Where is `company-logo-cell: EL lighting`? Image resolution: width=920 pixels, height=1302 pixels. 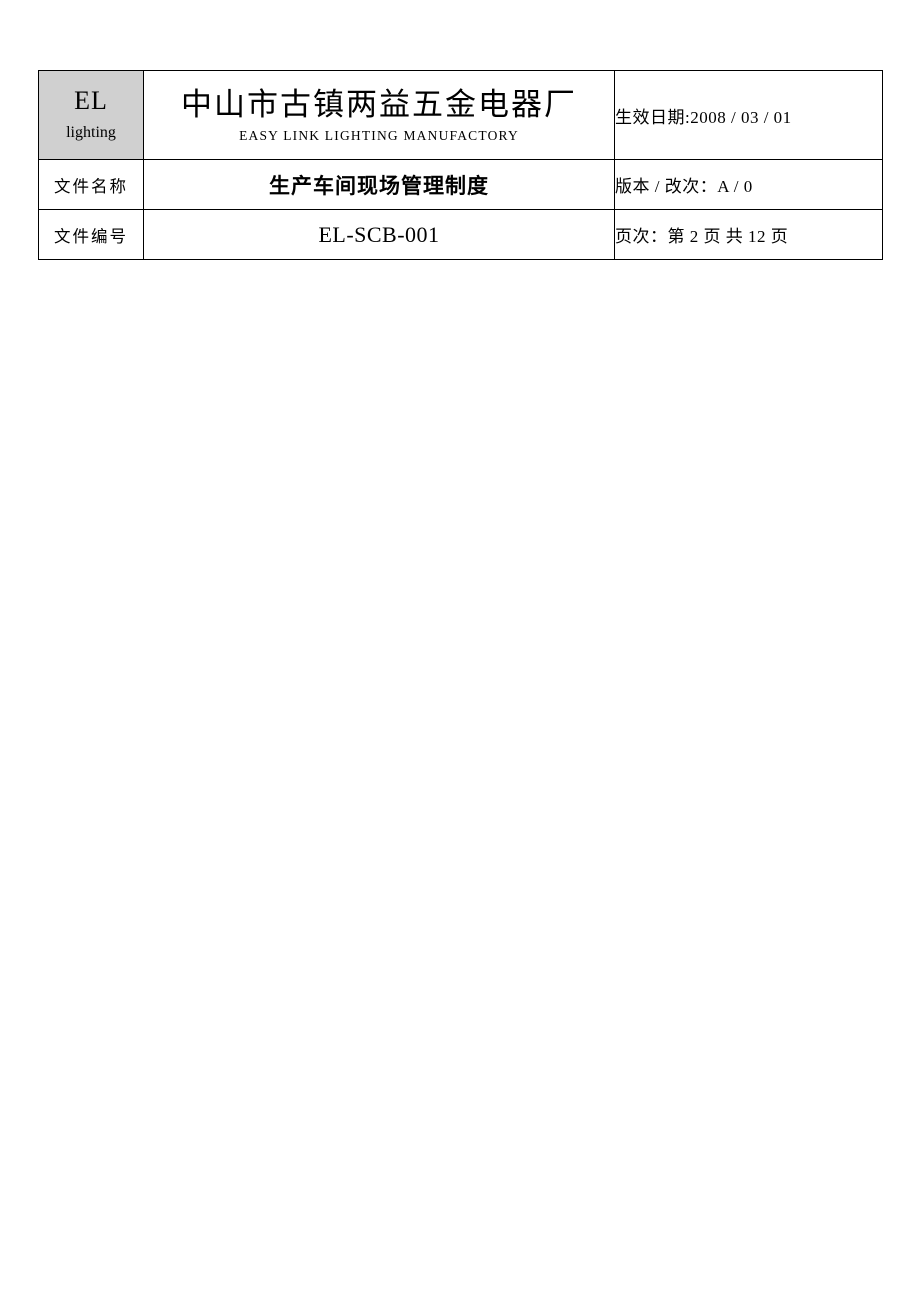 company-logo-cell: EL lighting is located at coordinates (91, 115).